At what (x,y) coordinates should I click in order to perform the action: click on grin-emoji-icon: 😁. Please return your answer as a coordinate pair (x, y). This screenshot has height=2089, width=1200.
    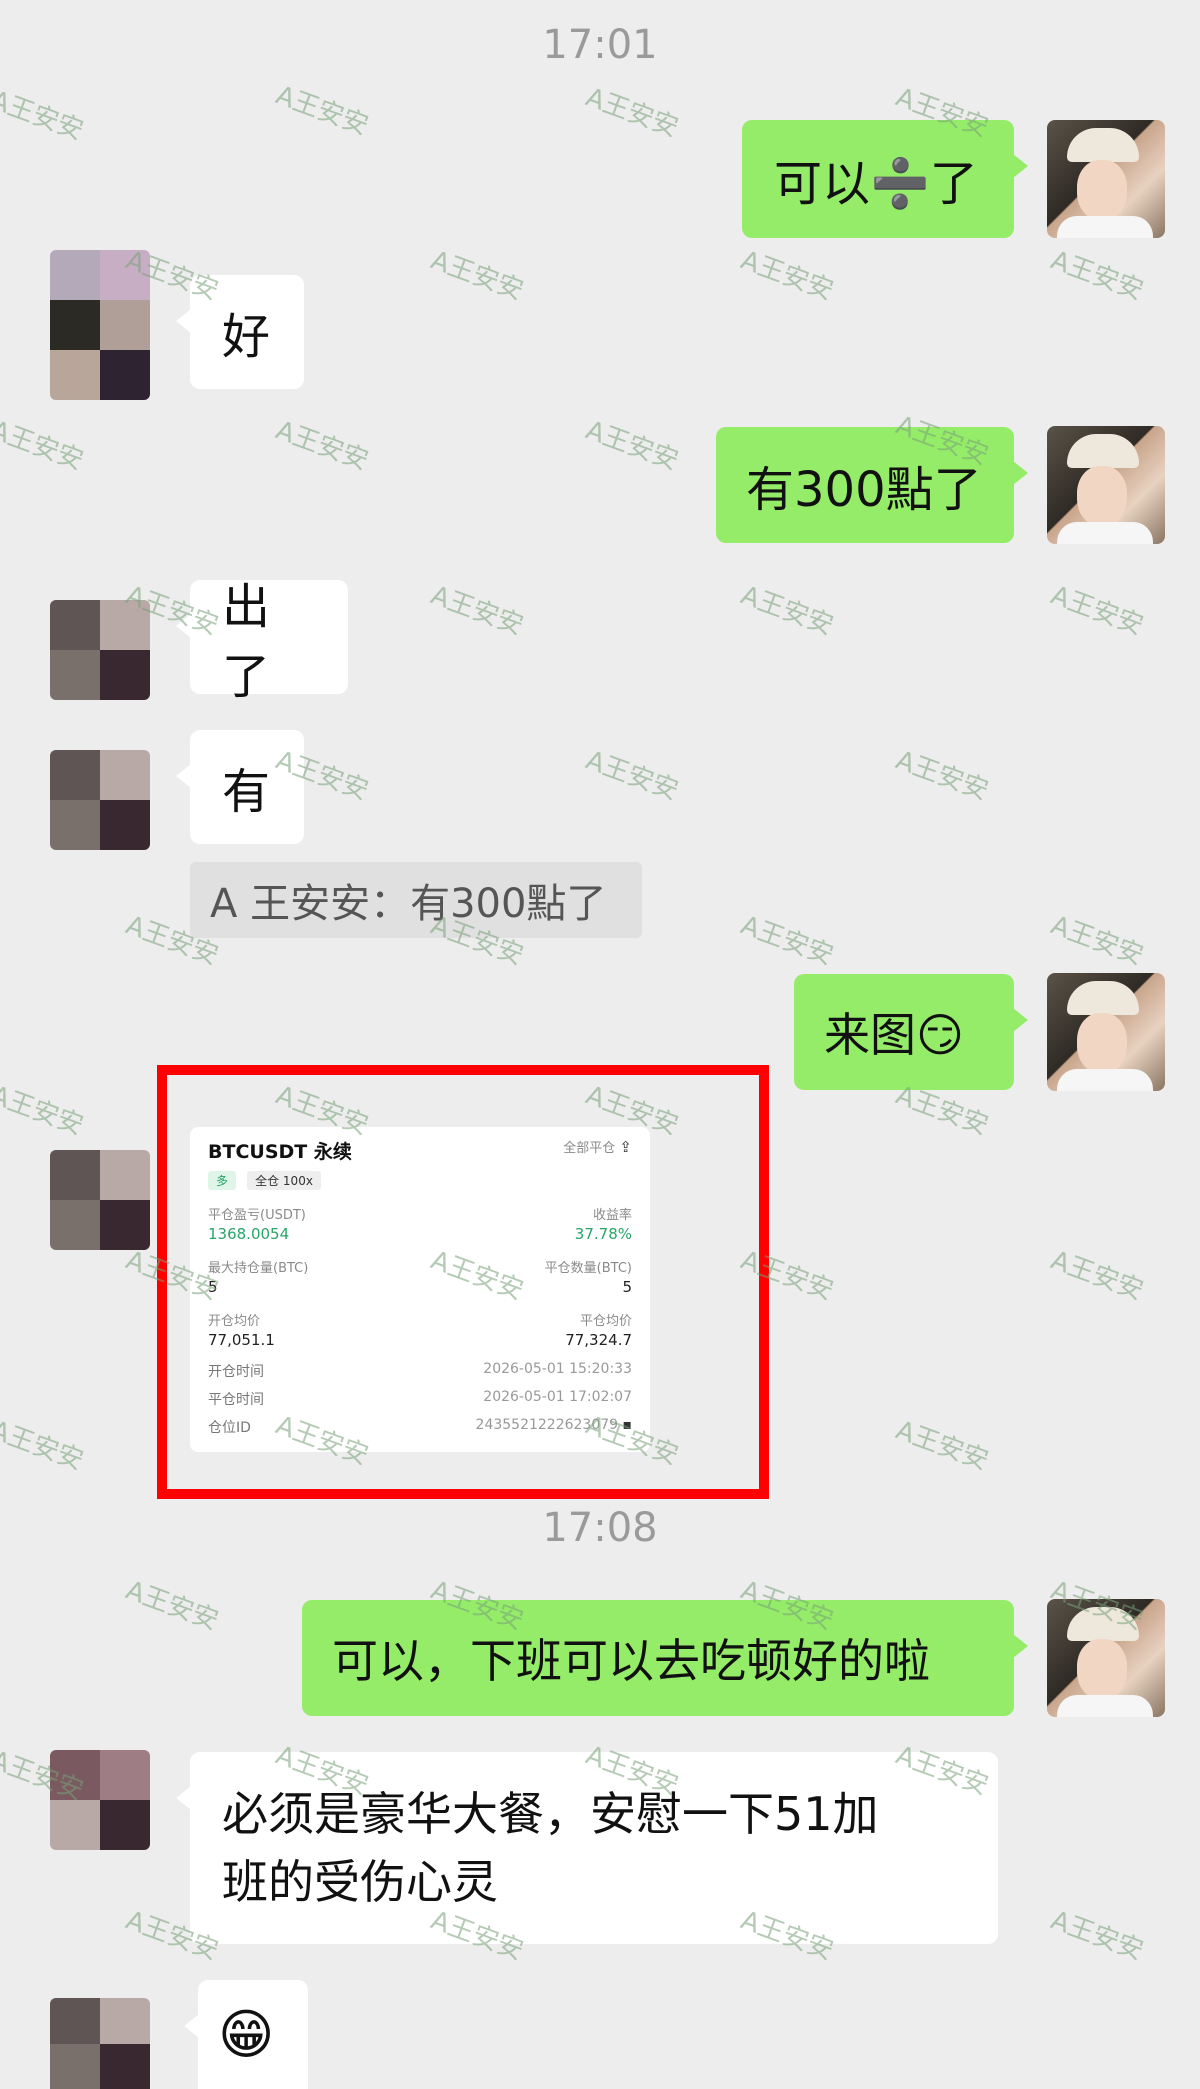
    Looking at the image, I should click on (246, 2034).